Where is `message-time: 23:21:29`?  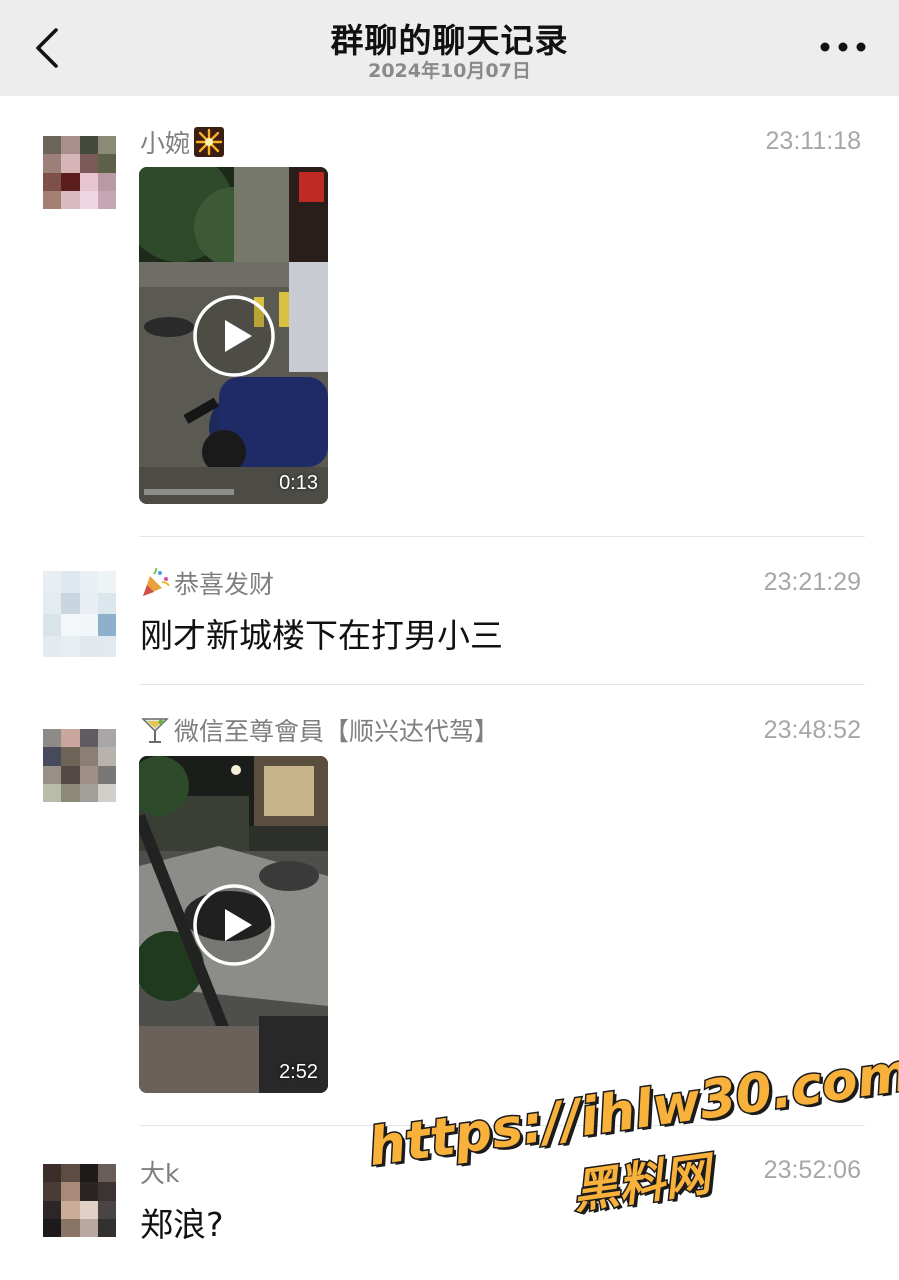
message-time: 23:21:29 is located at coordinates (812, 582).